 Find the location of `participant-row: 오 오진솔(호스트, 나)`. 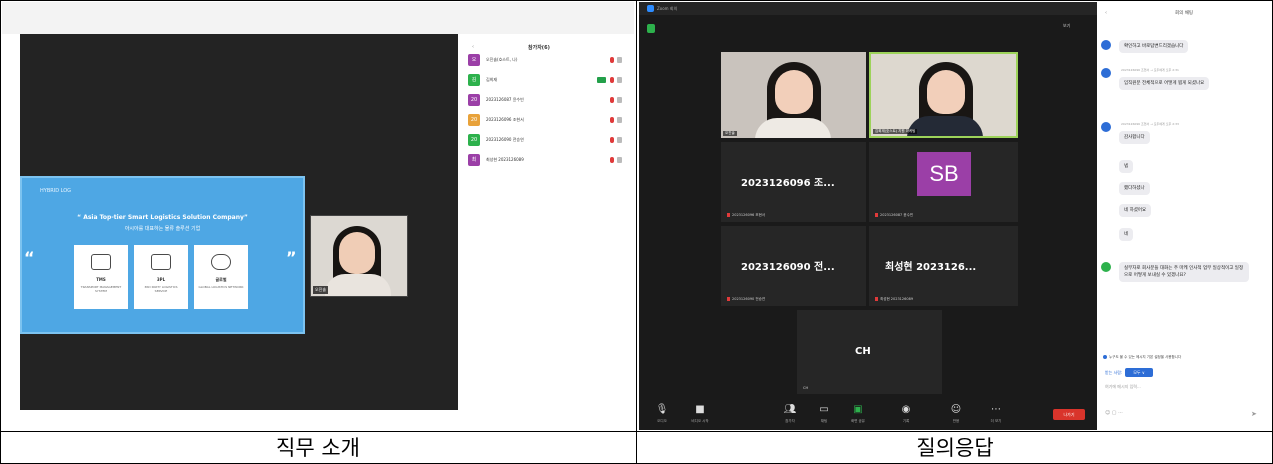

participant-row: 오 오진솔(호스트, 나) is located at coordinates (548, 61).